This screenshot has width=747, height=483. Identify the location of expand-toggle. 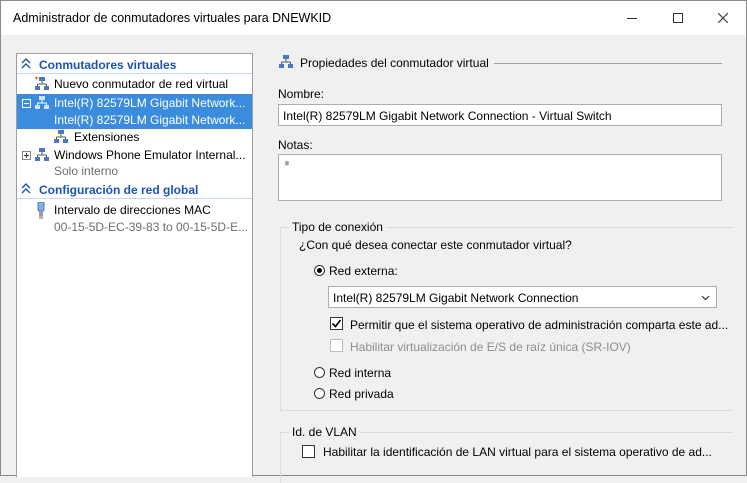
(26, 155).